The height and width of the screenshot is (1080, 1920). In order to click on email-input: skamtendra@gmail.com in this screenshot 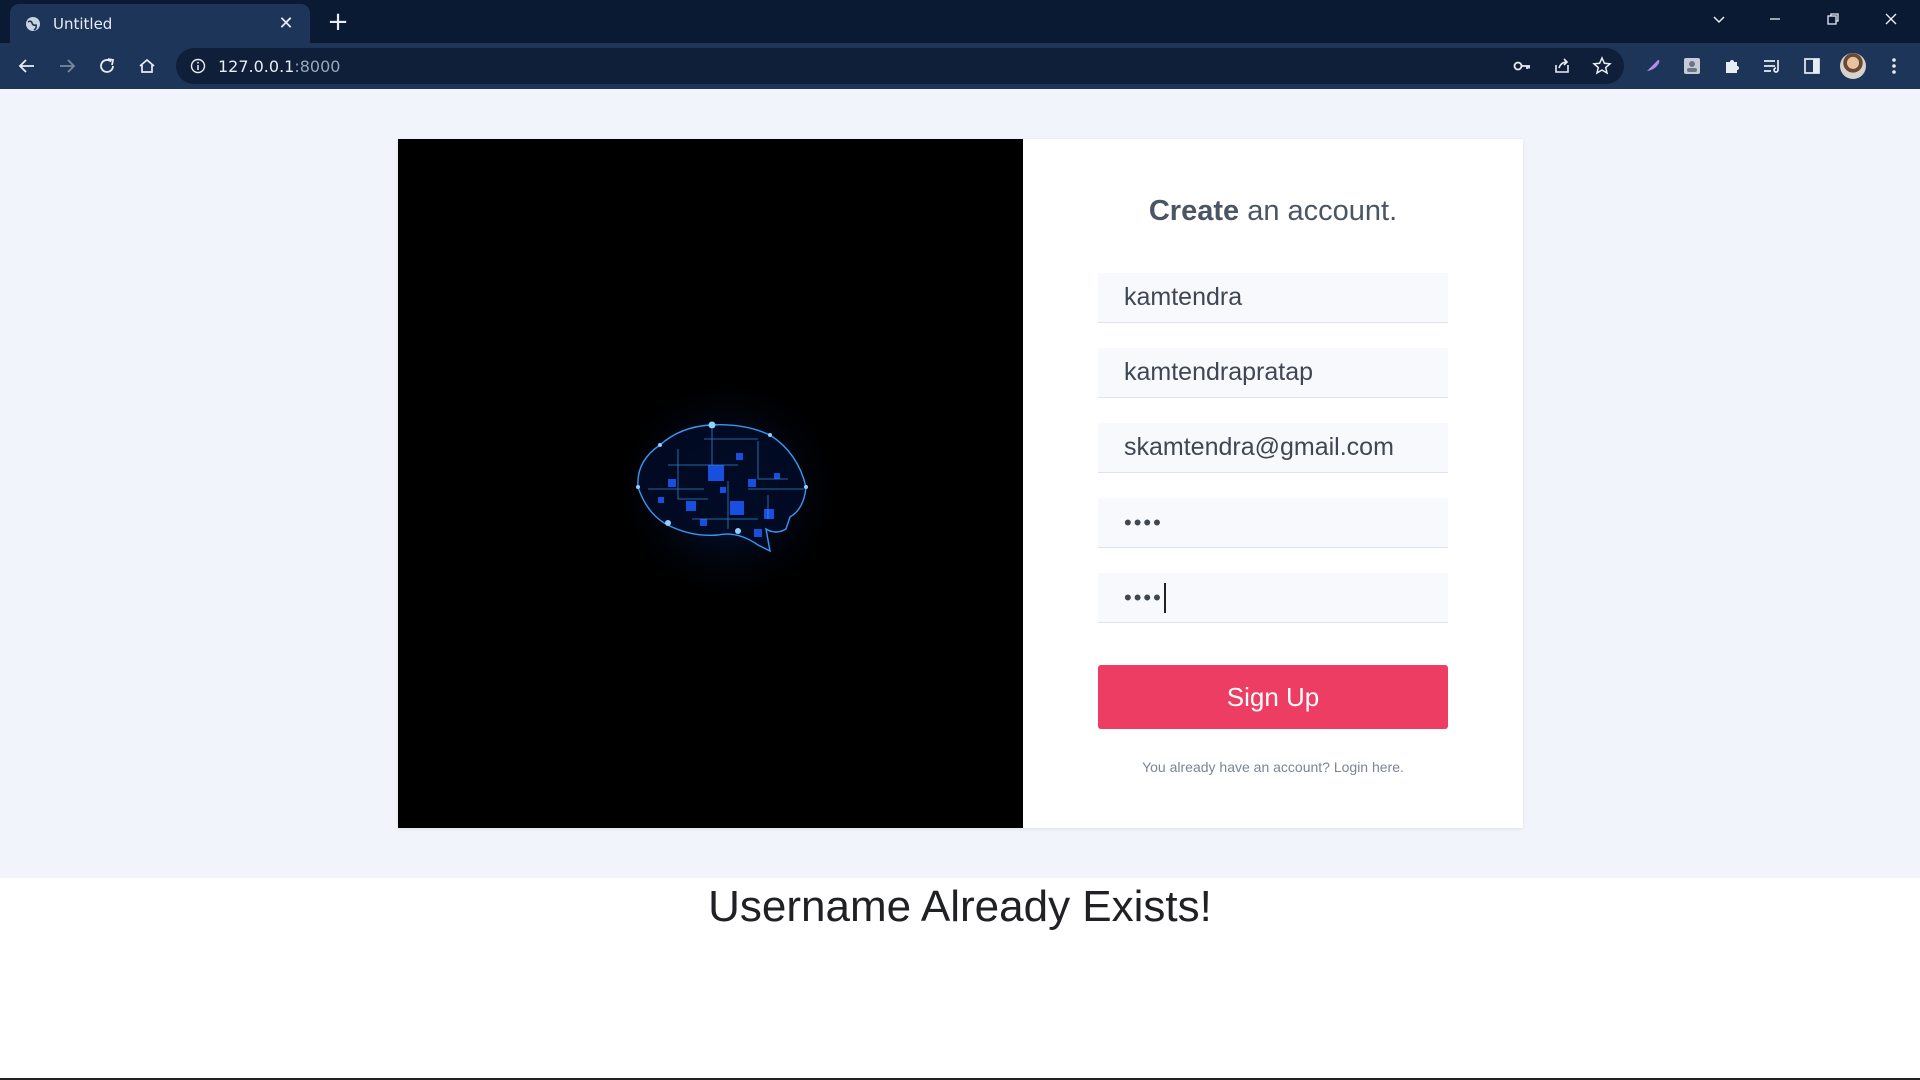, I will do `click(1273, 448)`.